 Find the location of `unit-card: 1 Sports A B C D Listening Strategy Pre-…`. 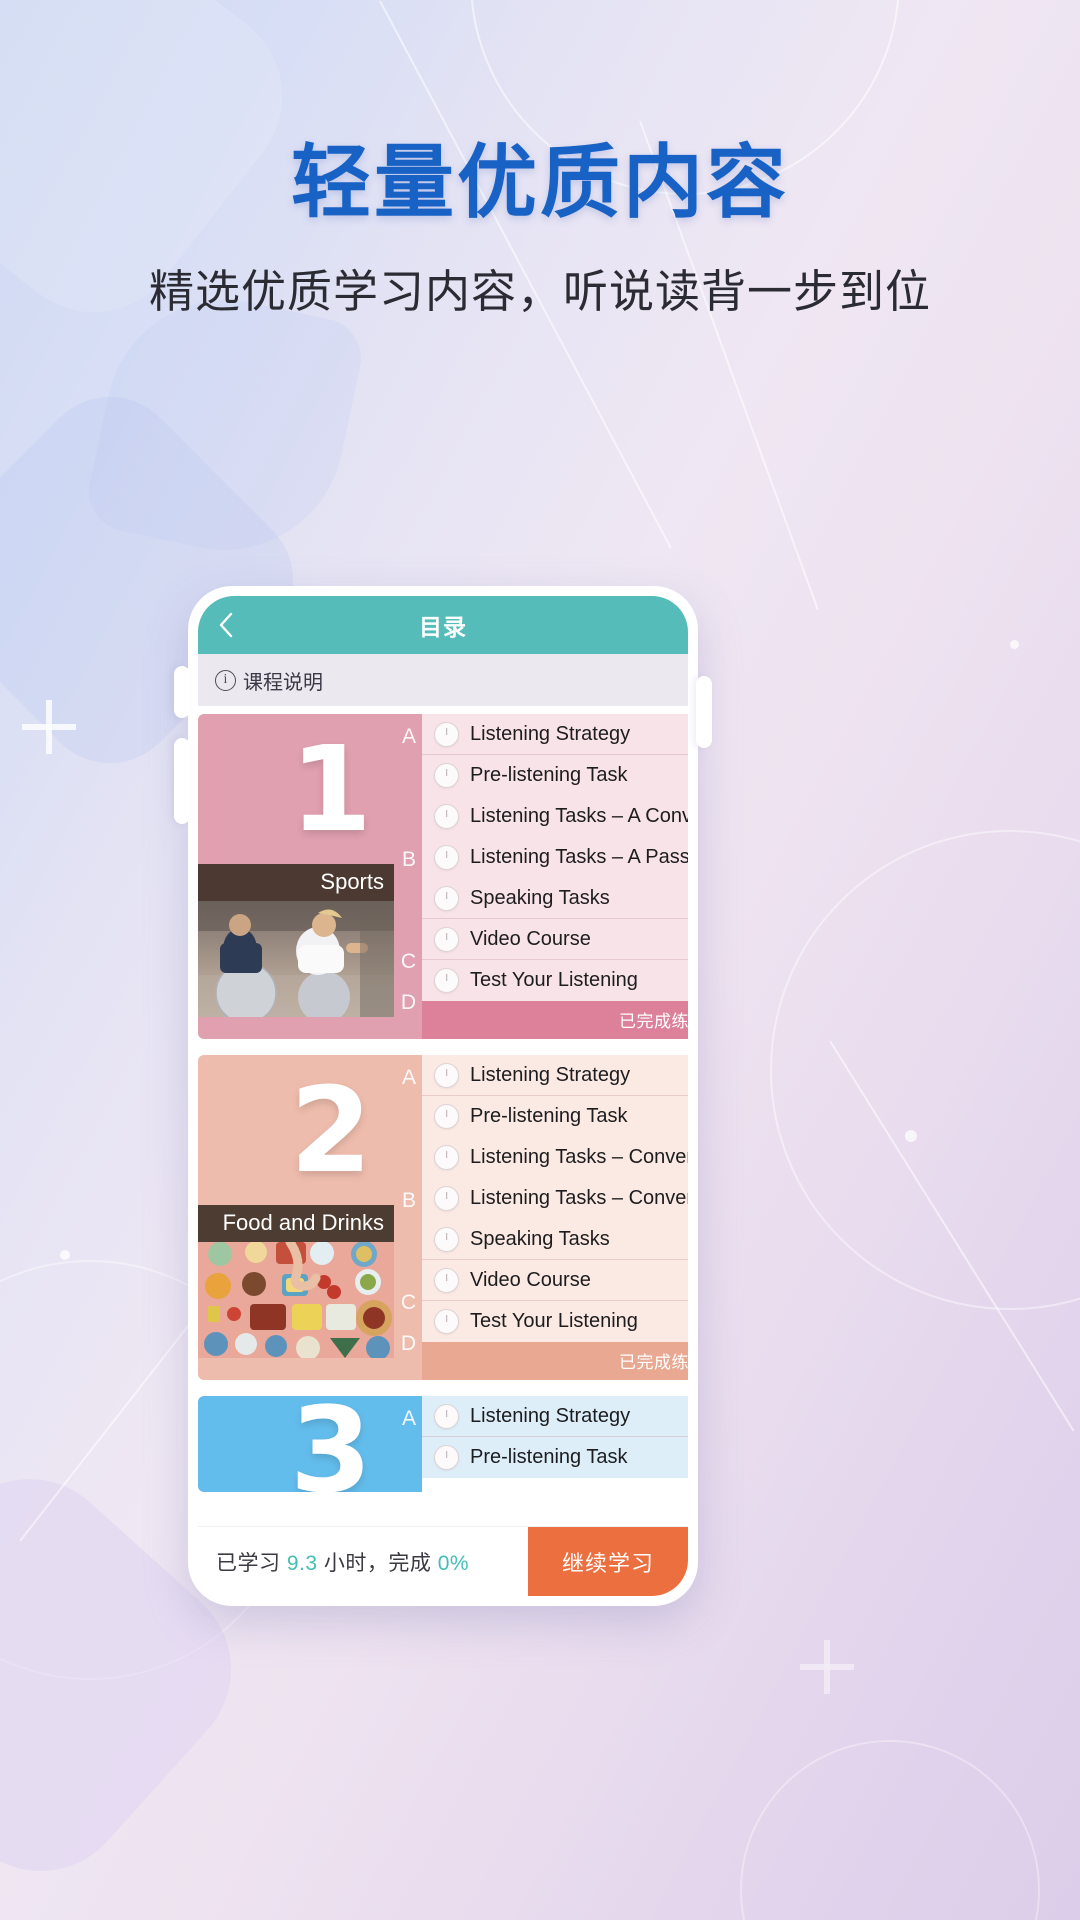

unit-card: 1 Sports A B C D Listening Strategy Pre-… is located at coordinates (443, 876).